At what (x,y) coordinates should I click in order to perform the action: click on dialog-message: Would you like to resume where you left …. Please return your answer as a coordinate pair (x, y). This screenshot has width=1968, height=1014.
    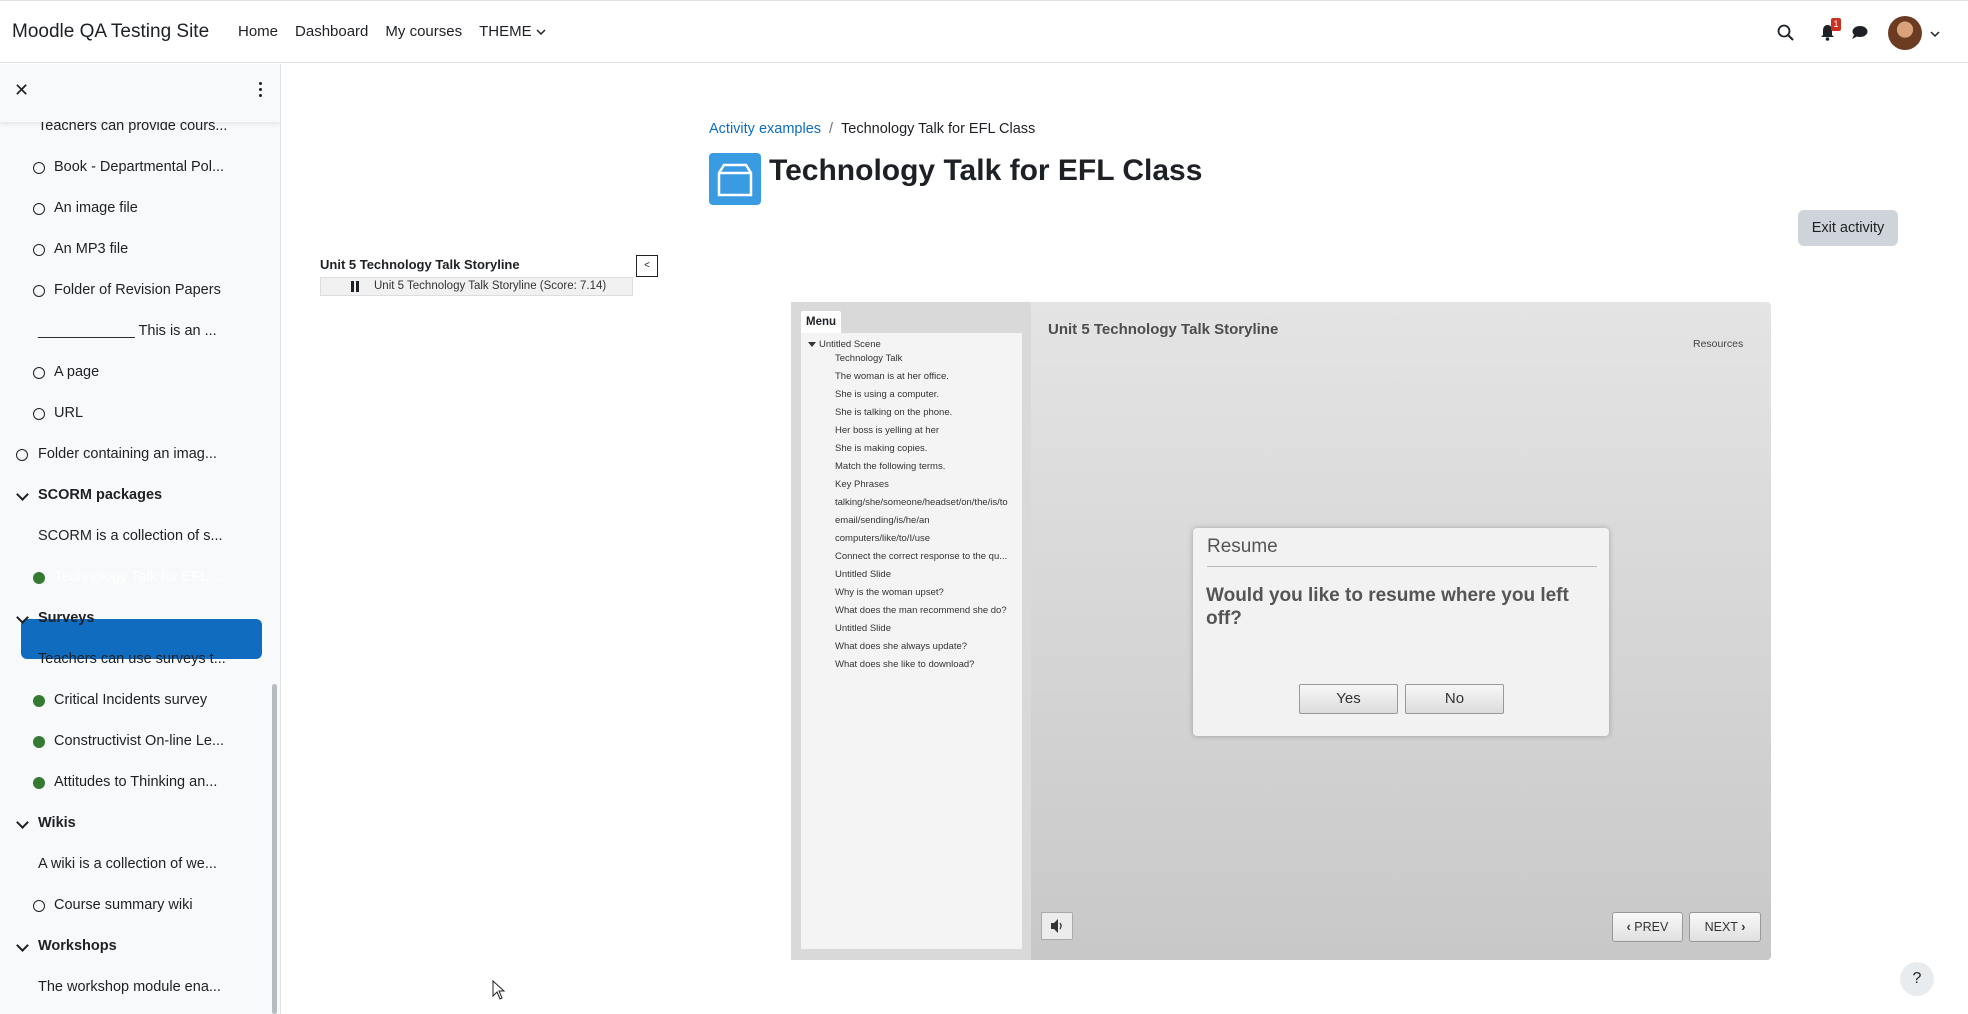
    Looking at the image, I should click on (1387, 607).